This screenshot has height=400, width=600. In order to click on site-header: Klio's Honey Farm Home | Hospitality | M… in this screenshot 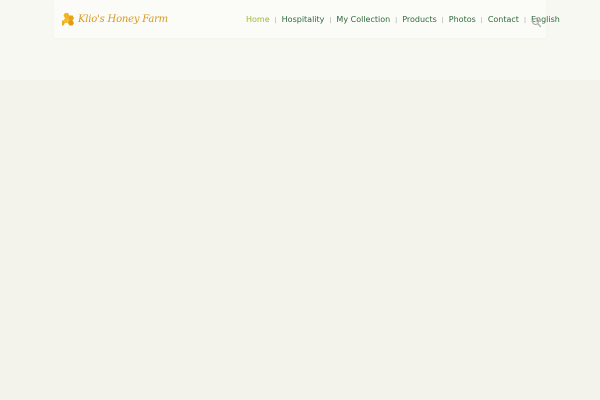, I will do `click(307, 19)`.